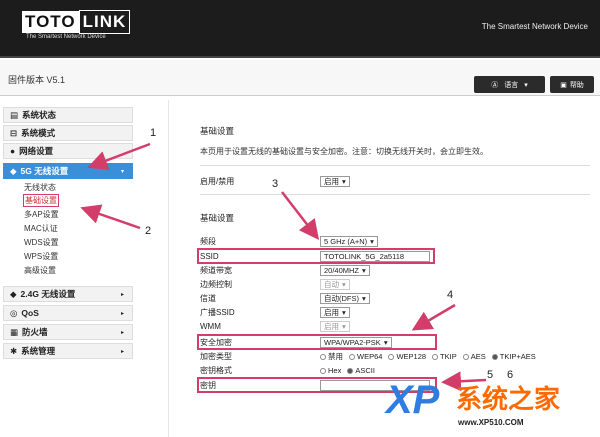 This screenshot has height=437, width=600. What do you see at coordinates (491, 422) in the screenshot?
I see `watermark-url: www.XP510.COM` at bounding box center [491, 422].